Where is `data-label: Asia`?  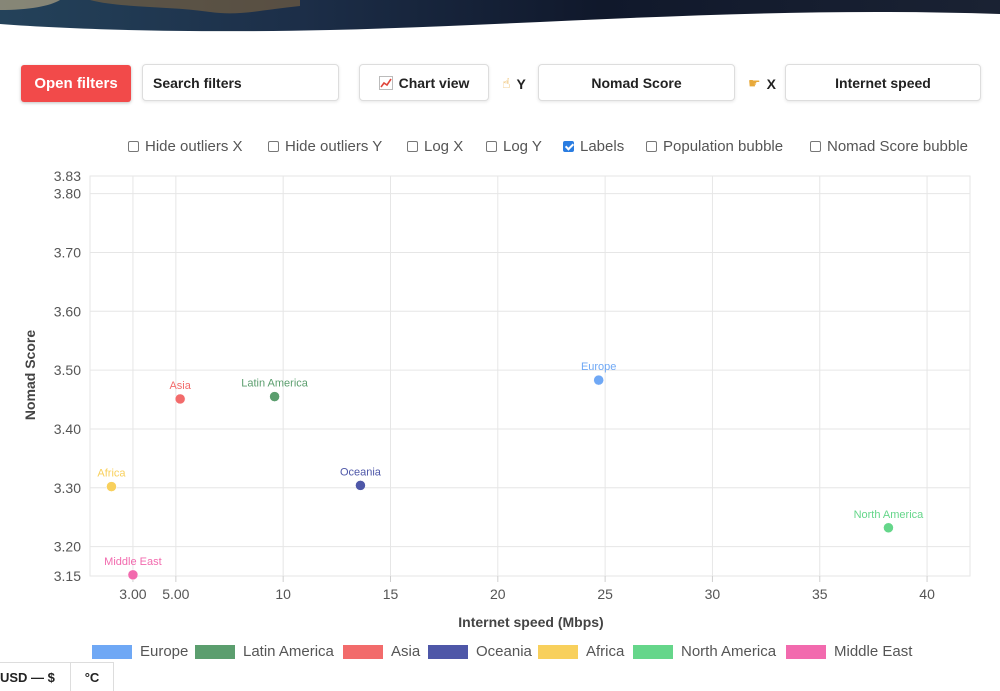 data-label: Asia is located at coordinates (180, 386).